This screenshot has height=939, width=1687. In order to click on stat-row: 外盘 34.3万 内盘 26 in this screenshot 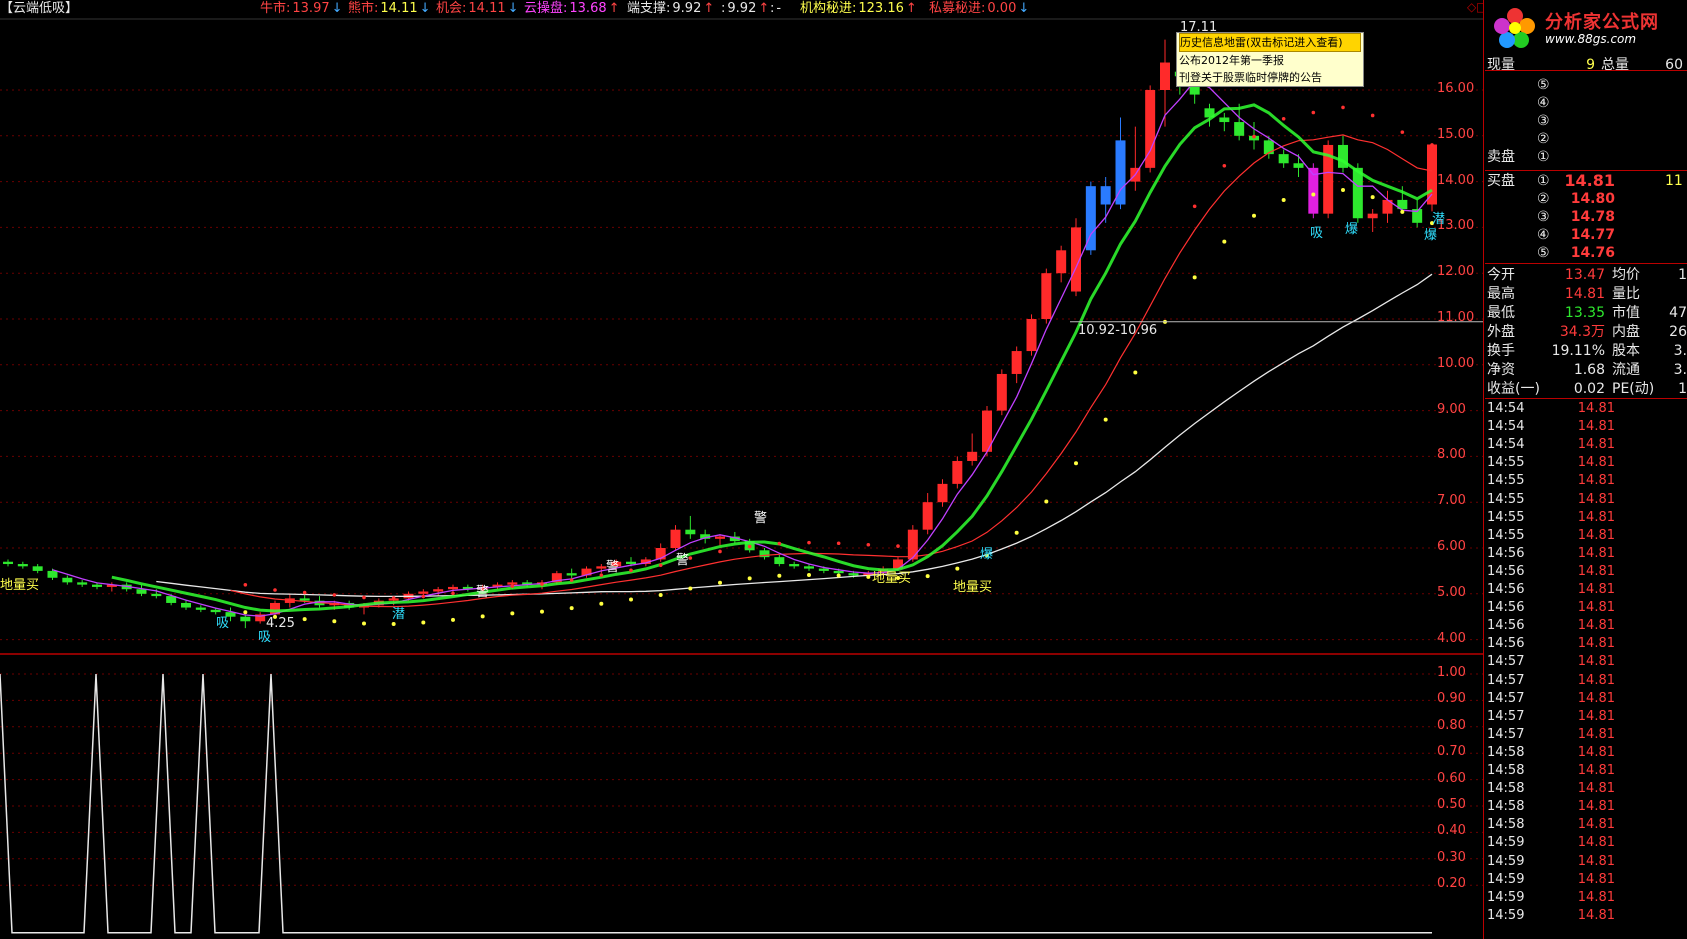, I will do `click(1586, 332)`.